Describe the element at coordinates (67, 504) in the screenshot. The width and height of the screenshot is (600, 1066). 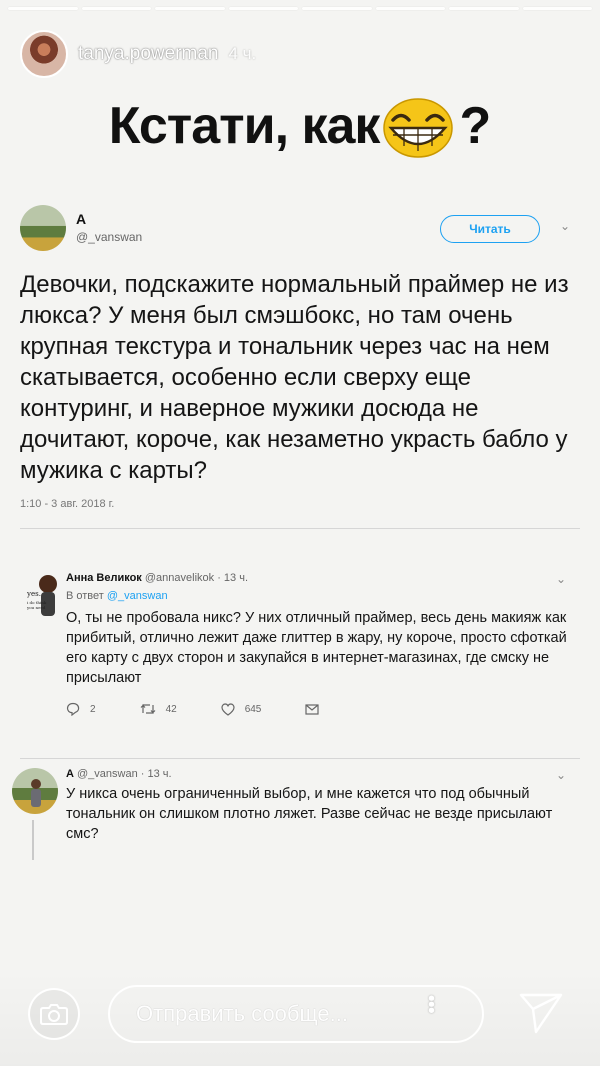
I see `tweet-date: 1:10 - 3 авг. 2018 г.` at that location.